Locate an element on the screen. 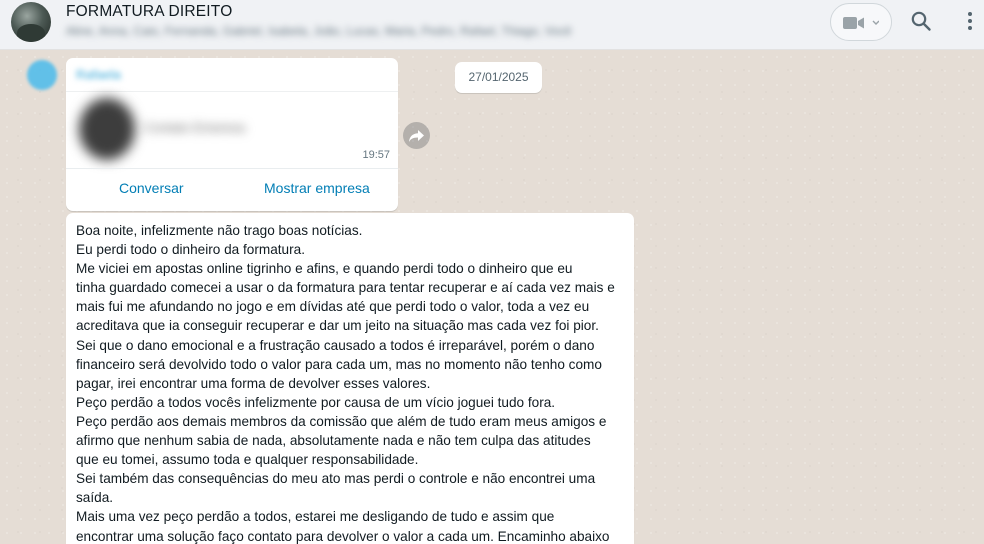 The width and height of the screenshot is (984, 544). contact-photo is located at coordinates (107, 129).